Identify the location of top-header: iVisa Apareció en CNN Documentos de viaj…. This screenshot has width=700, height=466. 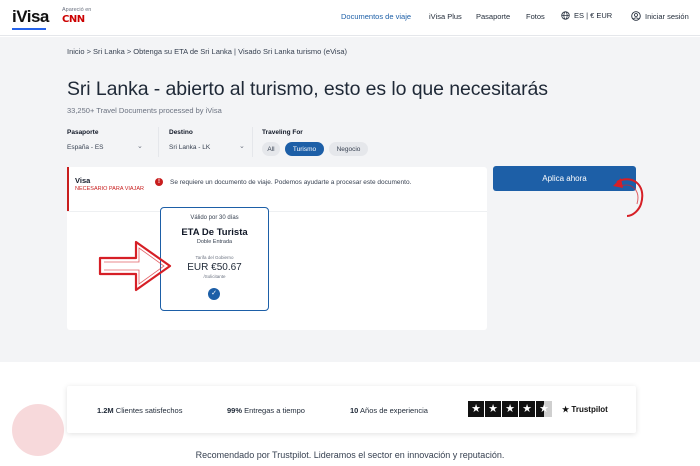
(350, 18).